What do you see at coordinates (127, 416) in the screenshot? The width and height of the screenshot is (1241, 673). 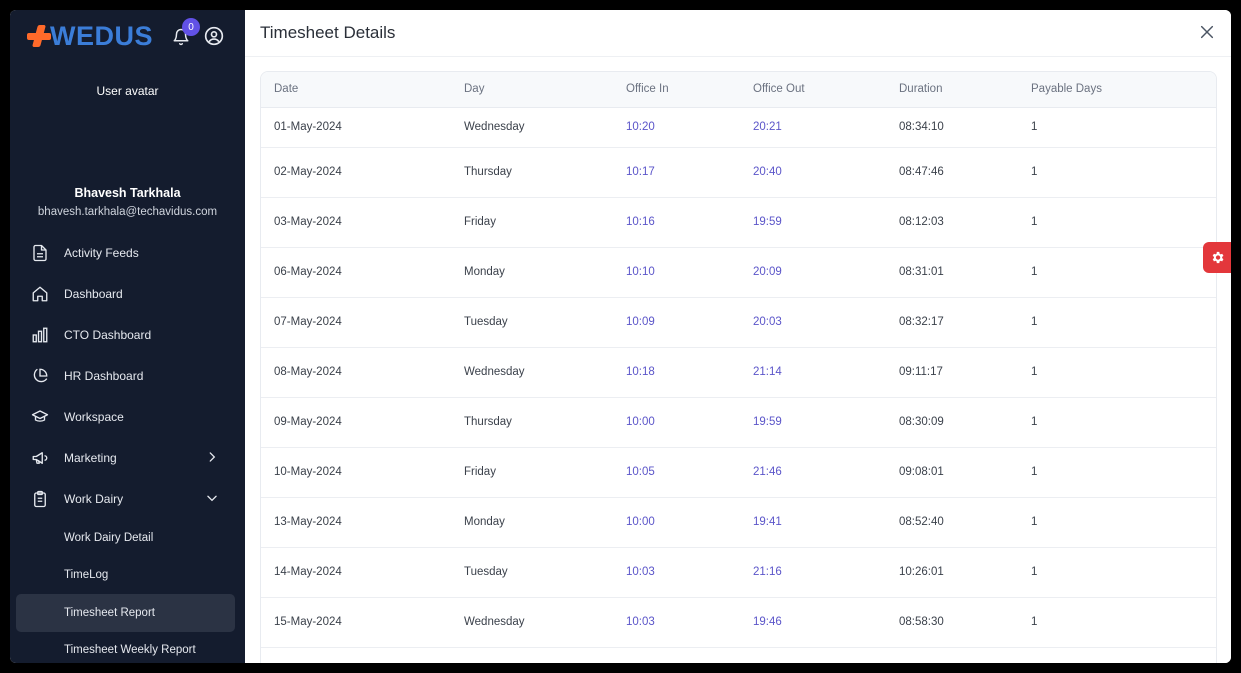 I see `sidebar-item-workspace: Workspace` at bounding box center [127, 416].